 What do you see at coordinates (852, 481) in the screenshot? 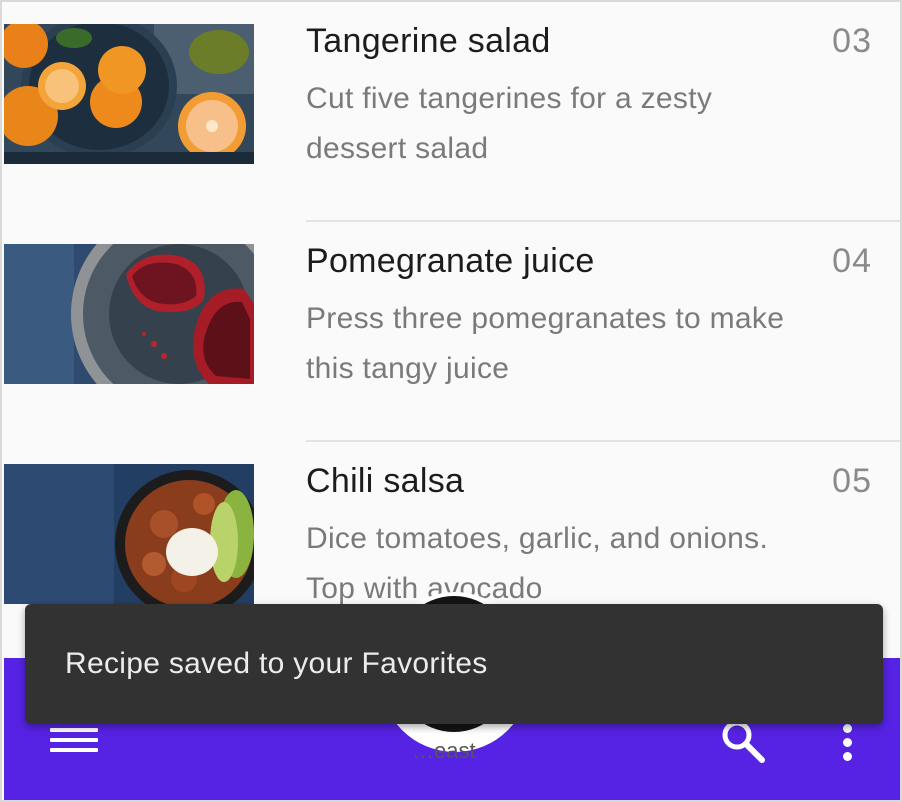
I see `recipe-number: 05` at bounding box center [852, 481].